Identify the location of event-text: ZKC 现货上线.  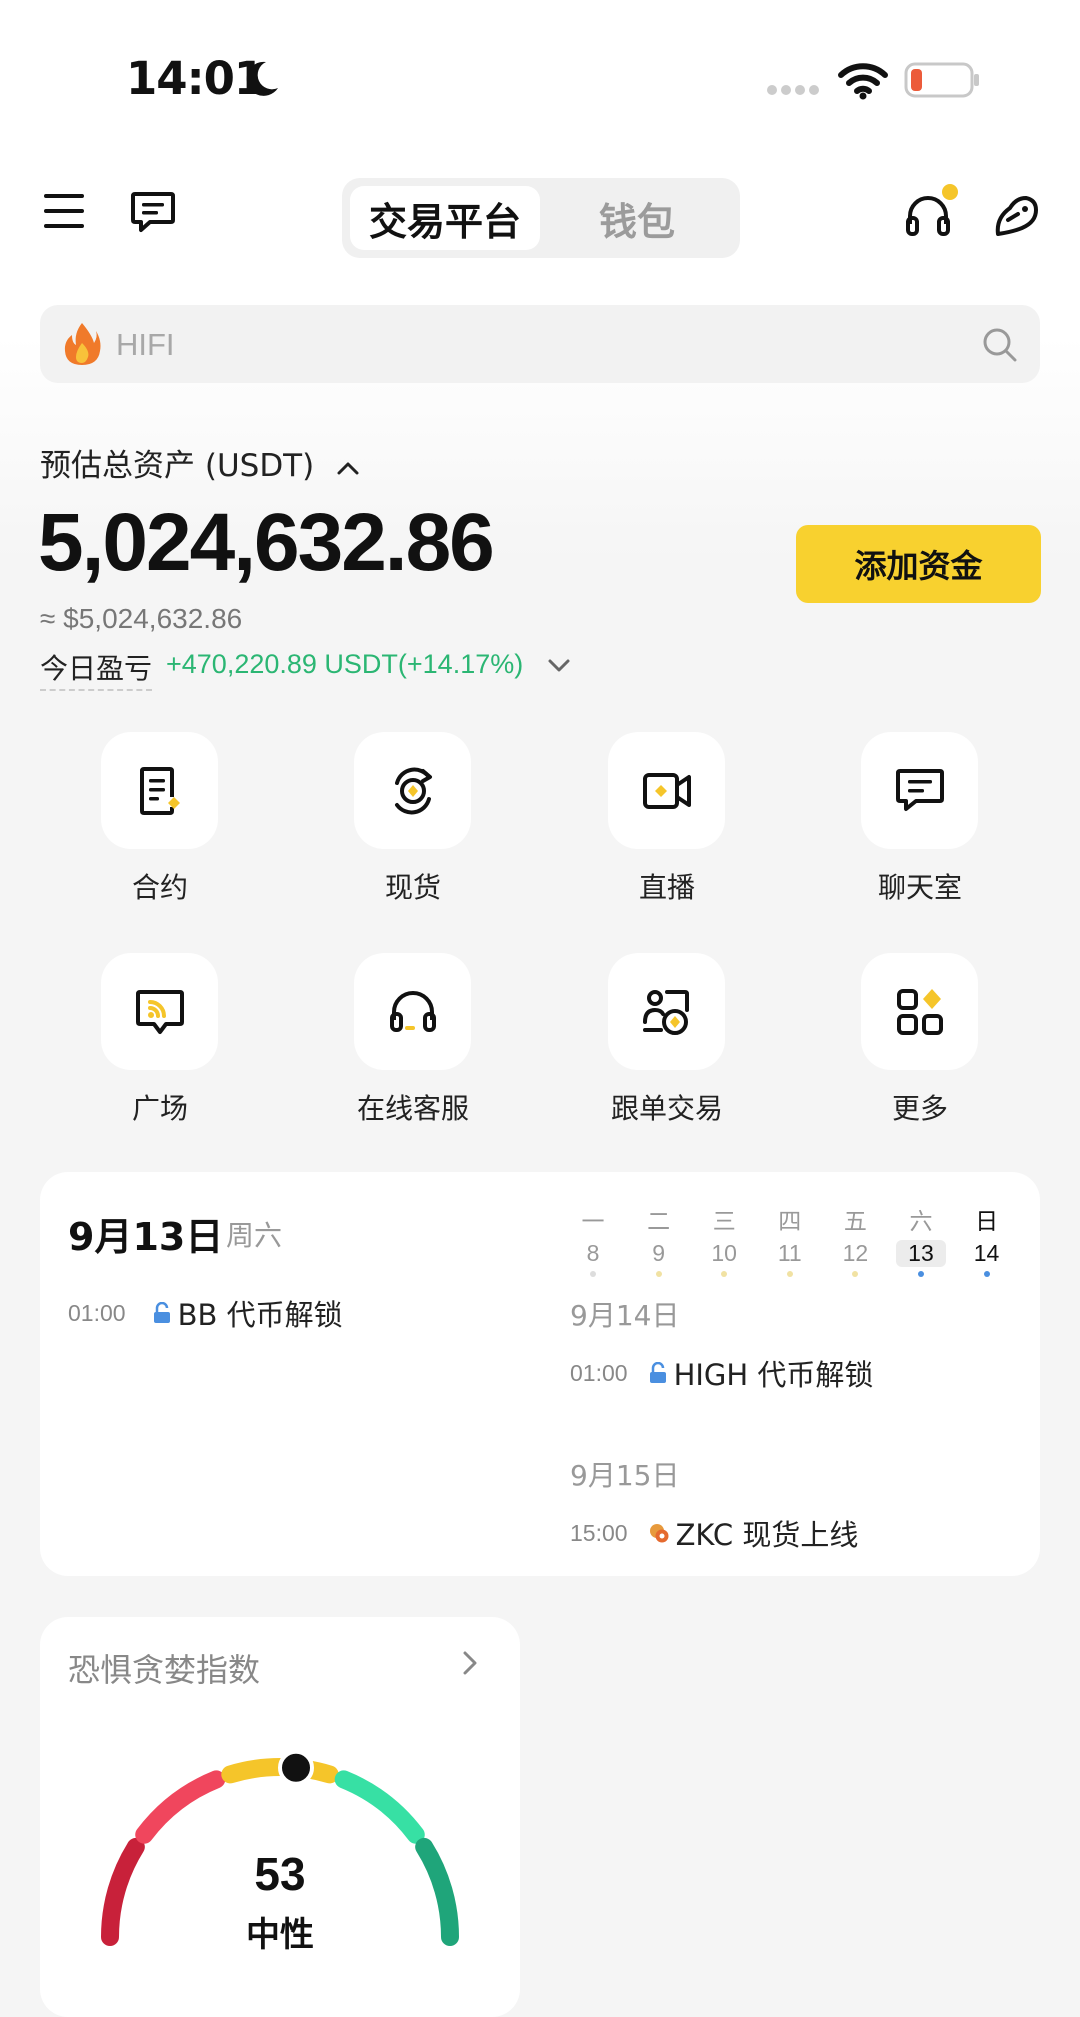
(767, 1535).